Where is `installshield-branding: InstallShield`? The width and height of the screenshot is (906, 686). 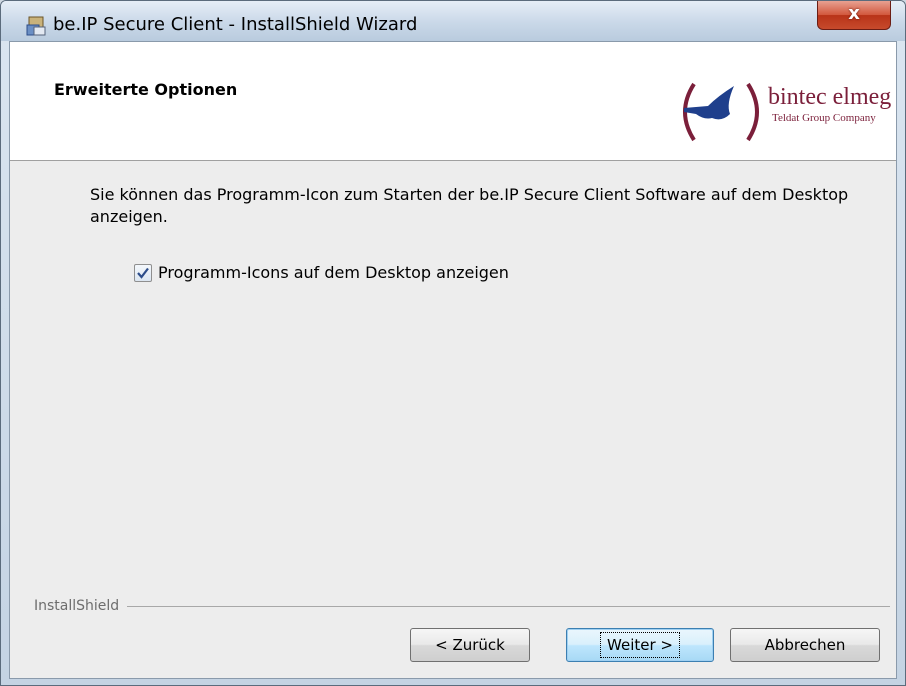
installshield-branding: InstallShield is located at coordinates (465, 606).